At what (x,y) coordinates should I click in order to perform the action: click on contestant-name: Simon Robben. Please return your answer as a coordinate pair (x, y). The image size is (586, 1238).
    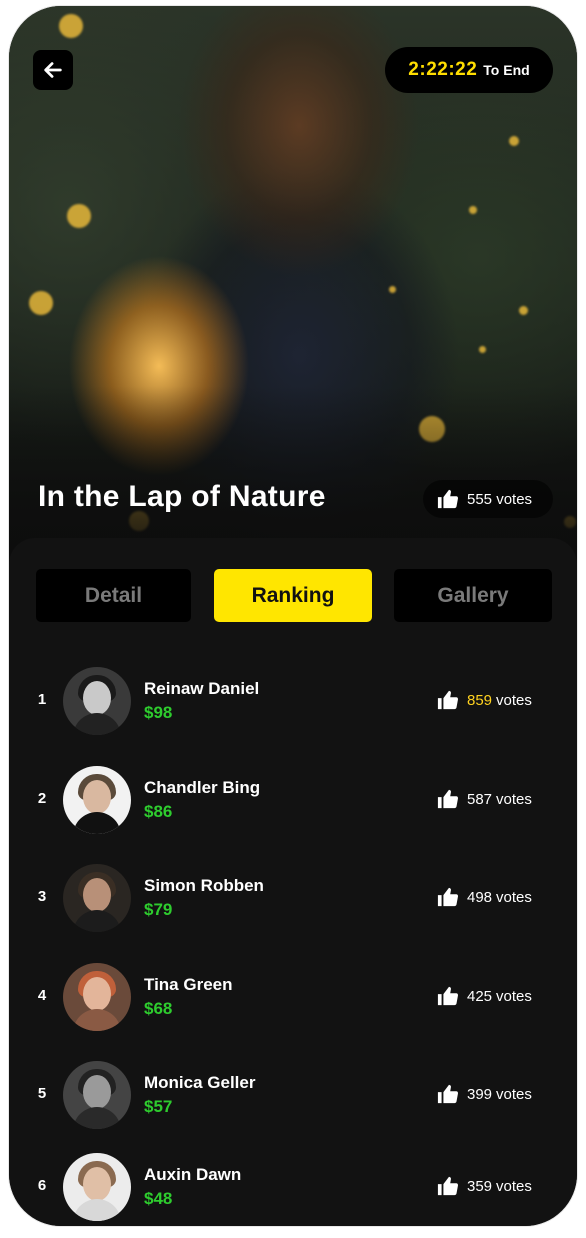
    Looking at the image, I should click on (204, 885).